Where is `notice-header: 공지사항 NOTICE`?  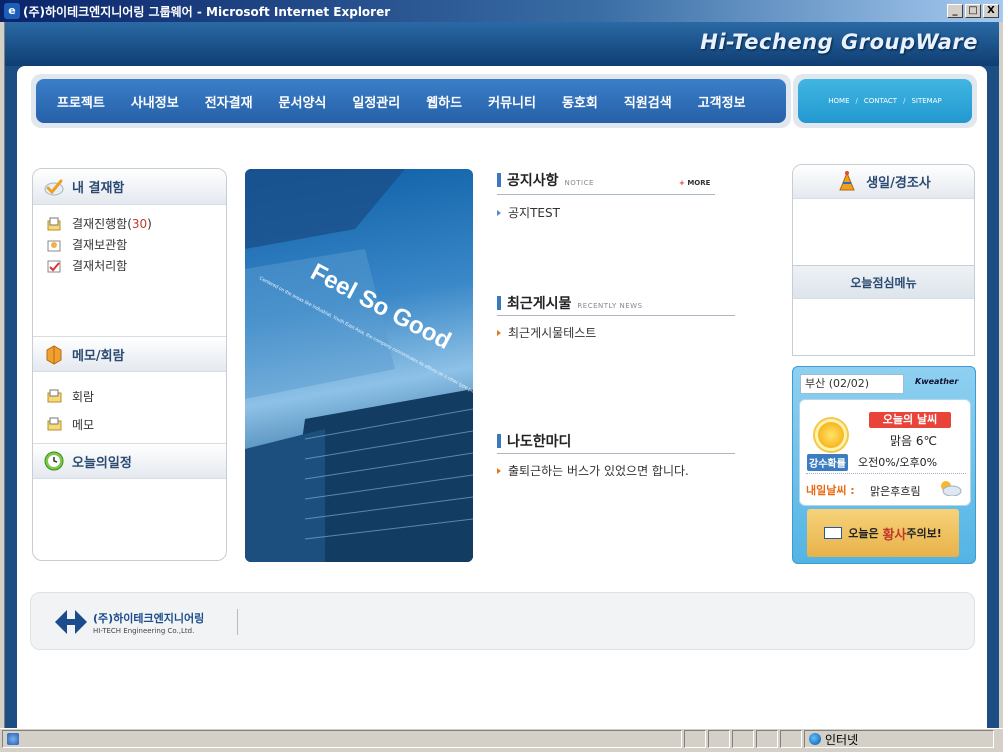 notice-header: 공지사항 NOTICE is located at coordinates (545, 180).